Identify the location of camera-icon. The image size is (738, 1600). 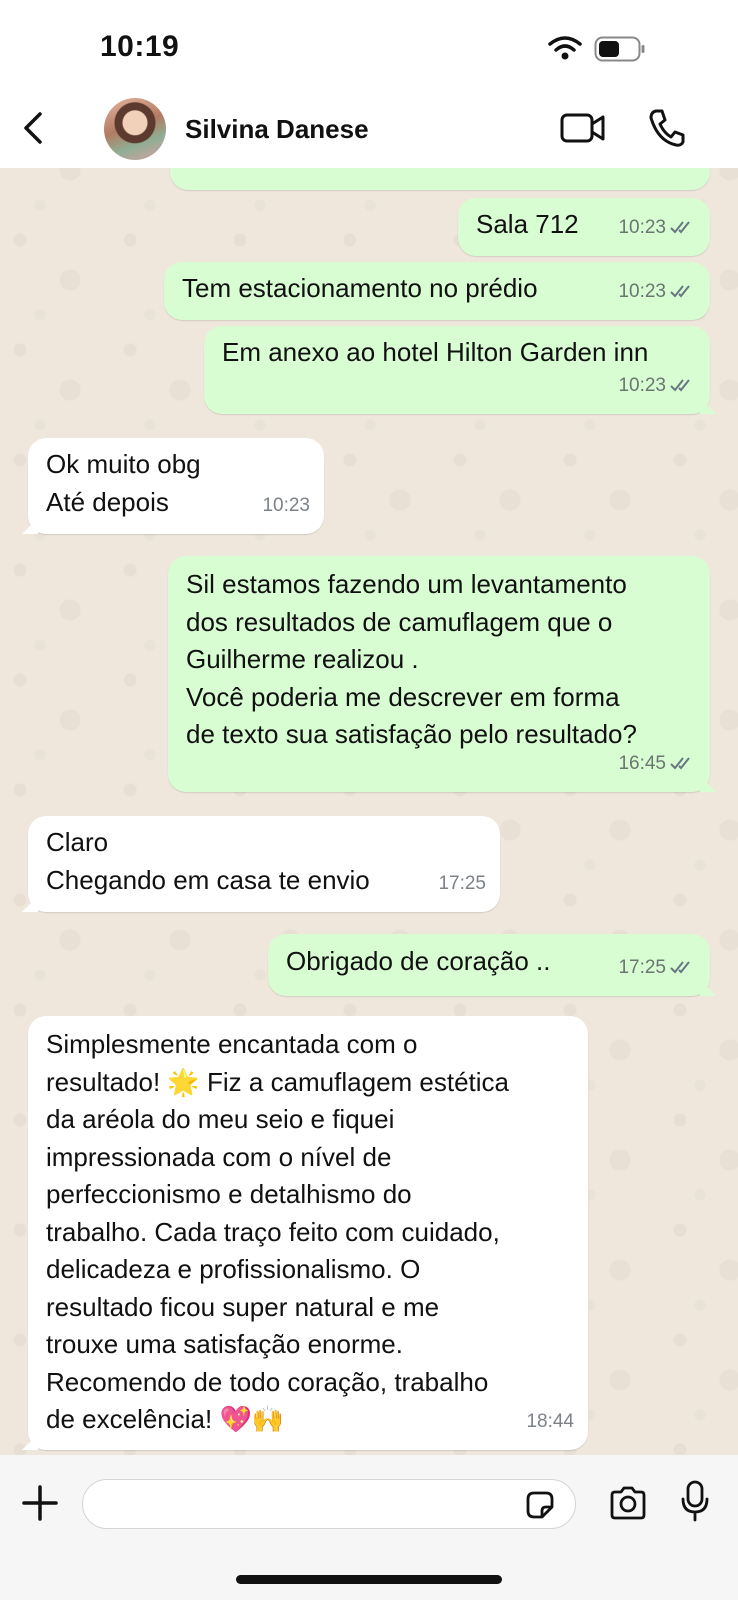
(628, 1503).